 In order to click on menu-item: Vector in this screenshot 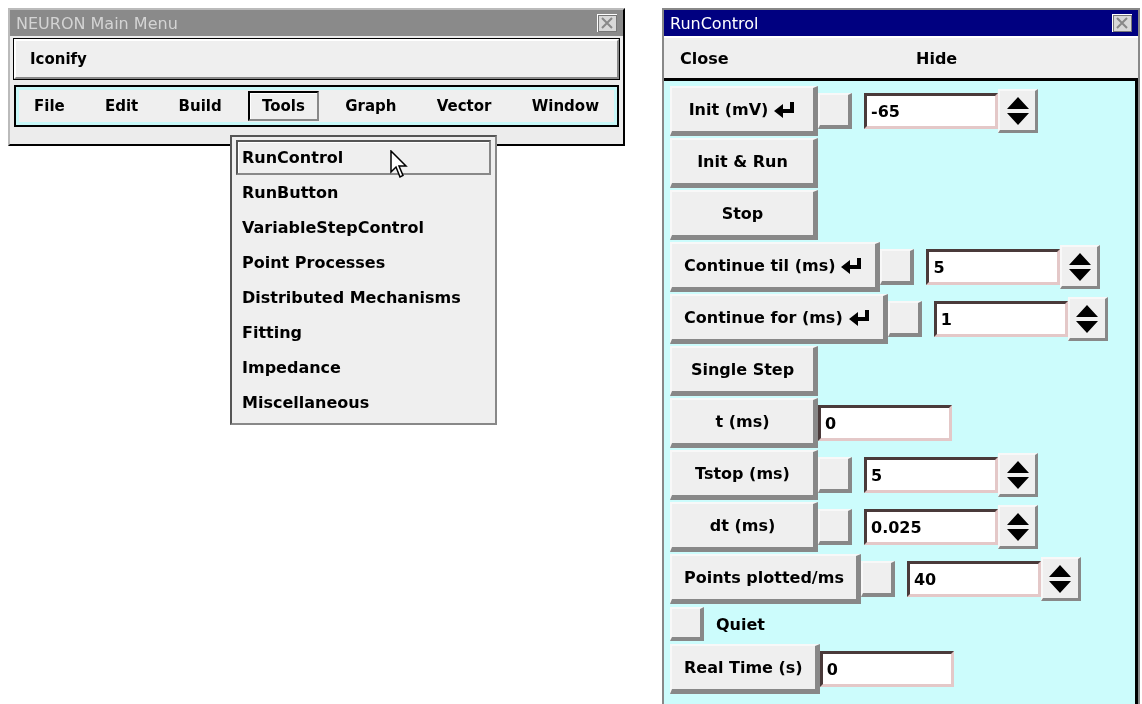, I will do `click(464, 106)`.